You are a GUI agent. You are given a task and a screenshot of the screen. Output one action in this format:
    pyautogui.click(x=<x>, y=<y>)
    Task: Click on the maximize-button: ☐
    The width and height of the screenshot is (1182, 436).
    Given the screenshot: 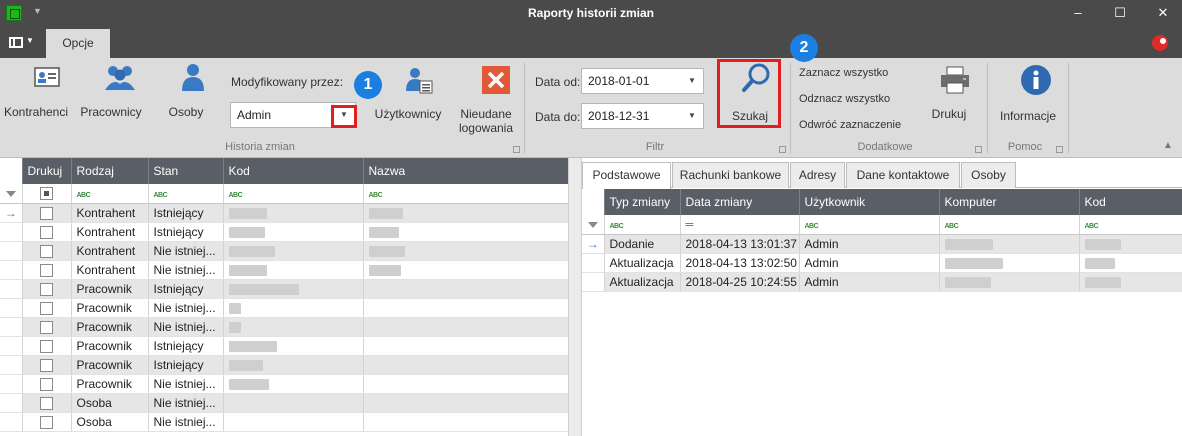 What is the action you would take?
    pyautogui.click(x=1120, y=13)
    